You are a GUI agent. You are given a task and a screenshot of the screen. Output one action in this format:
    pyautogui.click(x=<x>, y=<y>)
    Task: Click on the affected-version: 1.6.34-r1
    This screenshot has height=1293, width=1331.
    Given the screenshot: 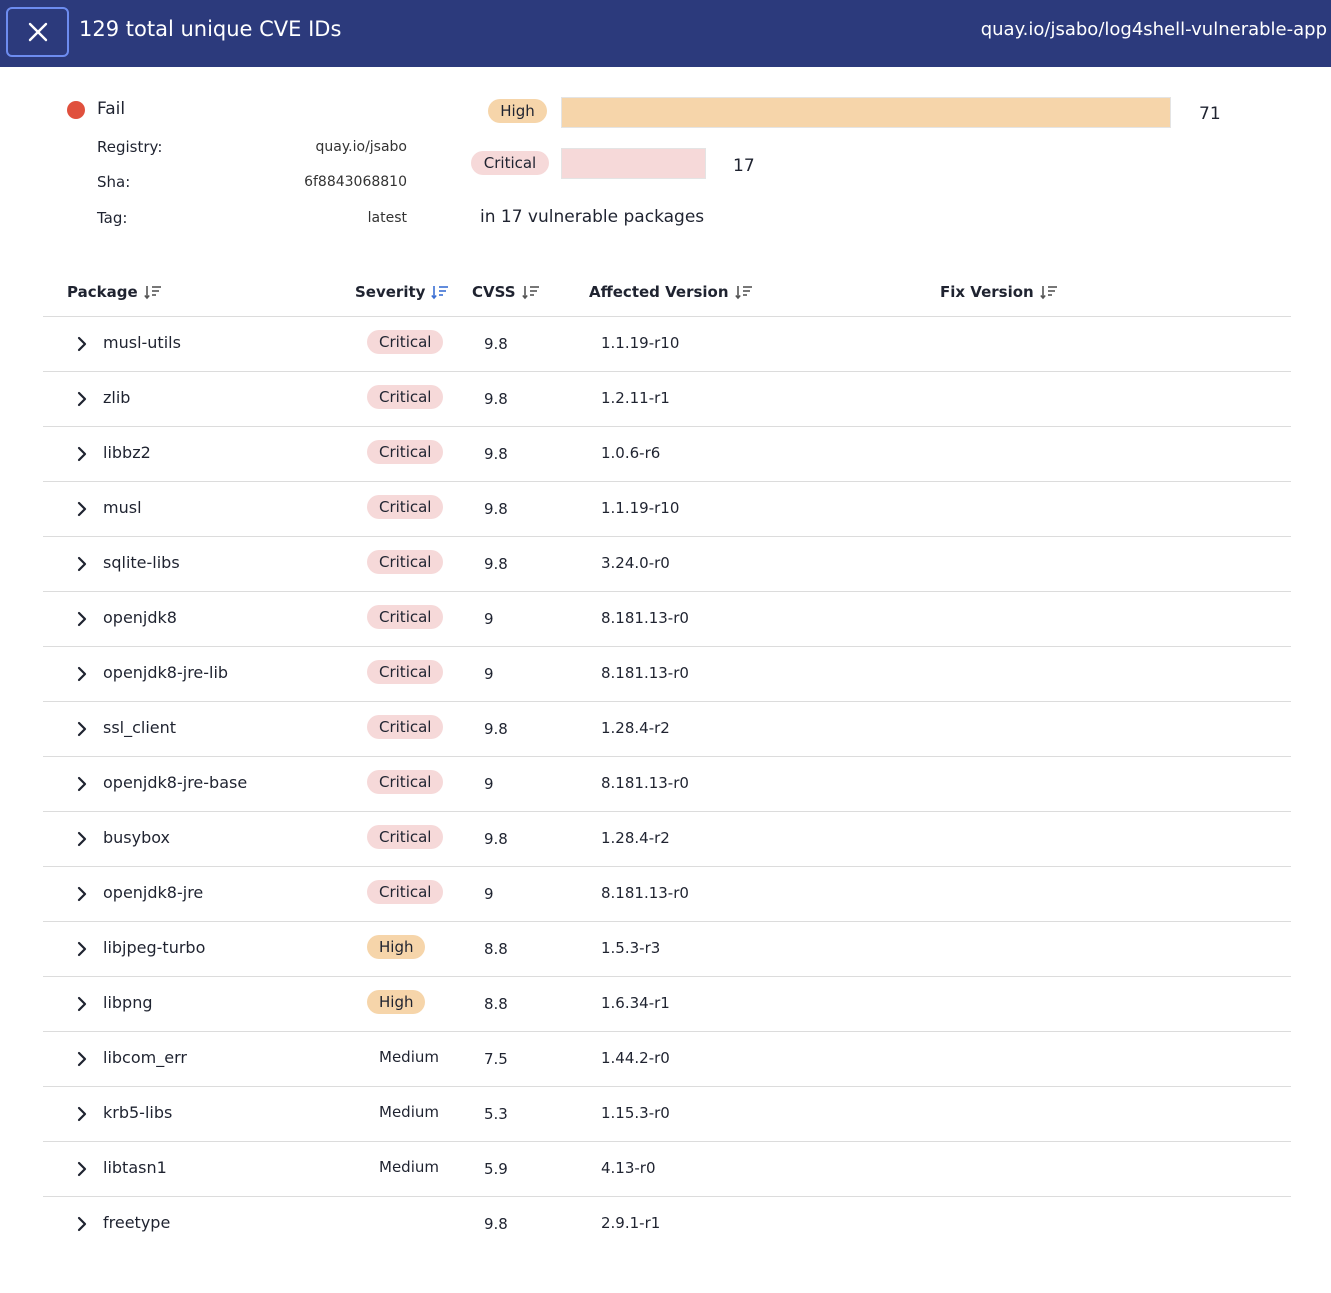 What is the action you would take?
    pyautogui.click(x=635, y=1003)
    